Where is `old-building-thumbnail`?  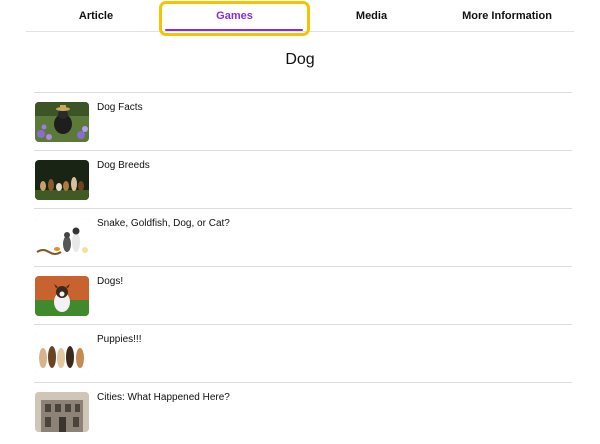
old-building-thumbnail is located at coordinates (62, 412).